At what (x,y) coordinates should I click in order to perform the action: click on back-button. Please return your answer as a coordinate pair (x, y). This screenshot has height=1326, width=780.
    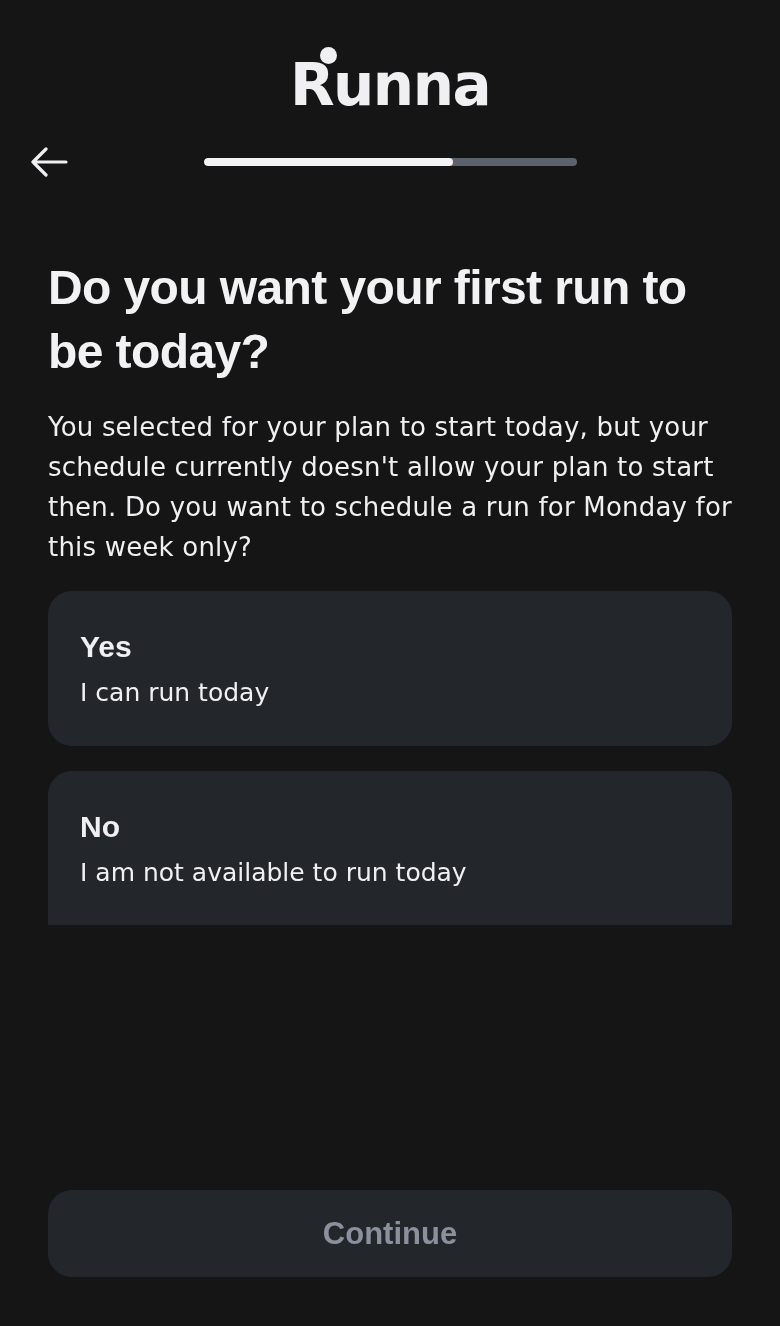
    Looking at the image, I should click on (49, 162).